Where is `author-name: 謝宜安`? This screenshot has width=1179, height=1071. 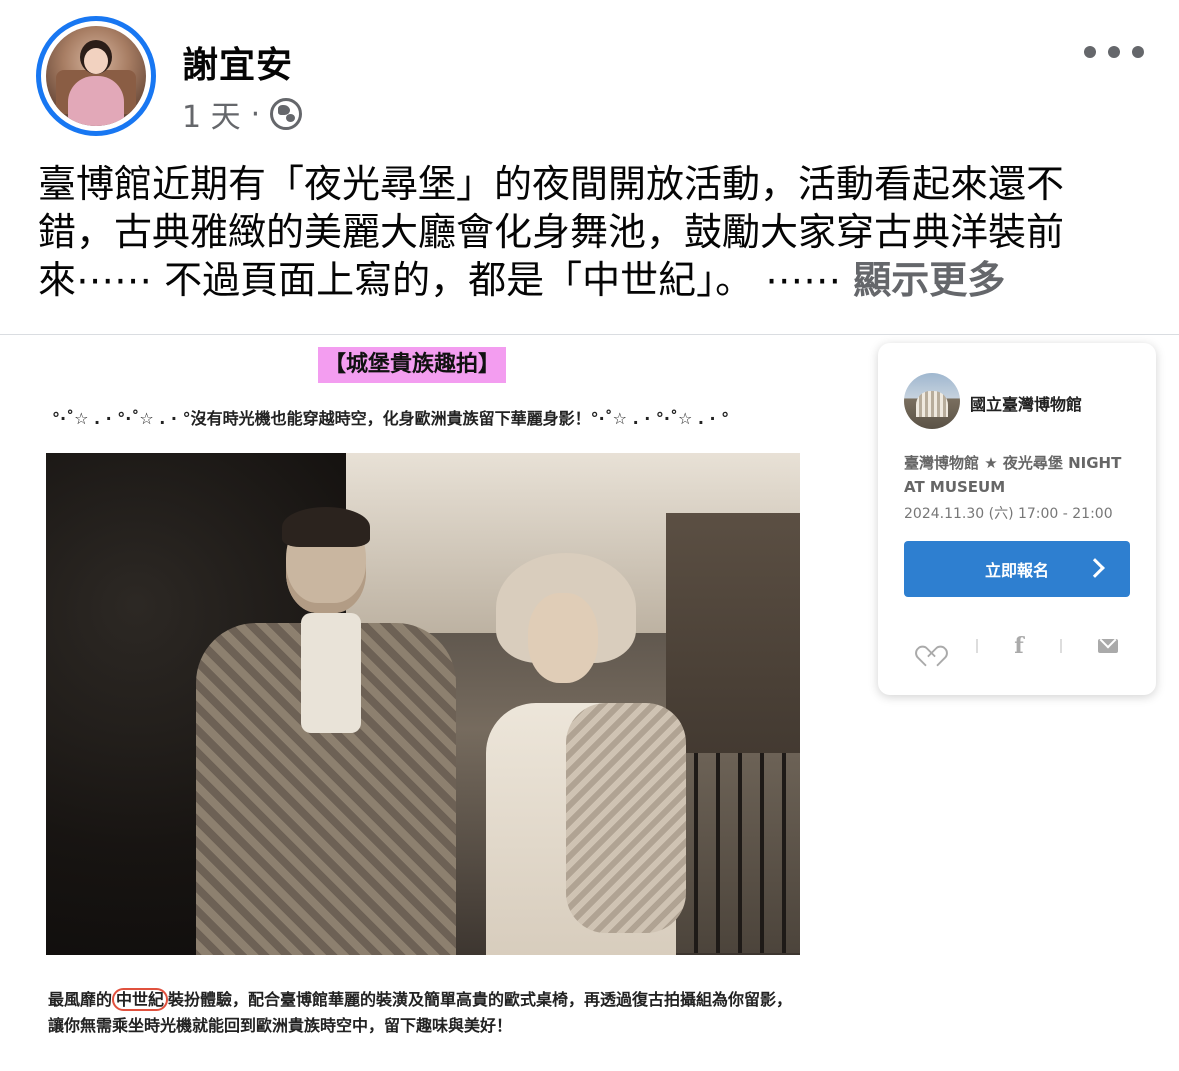
author-name: 謝宜安 is located at coordinates (237, 62).